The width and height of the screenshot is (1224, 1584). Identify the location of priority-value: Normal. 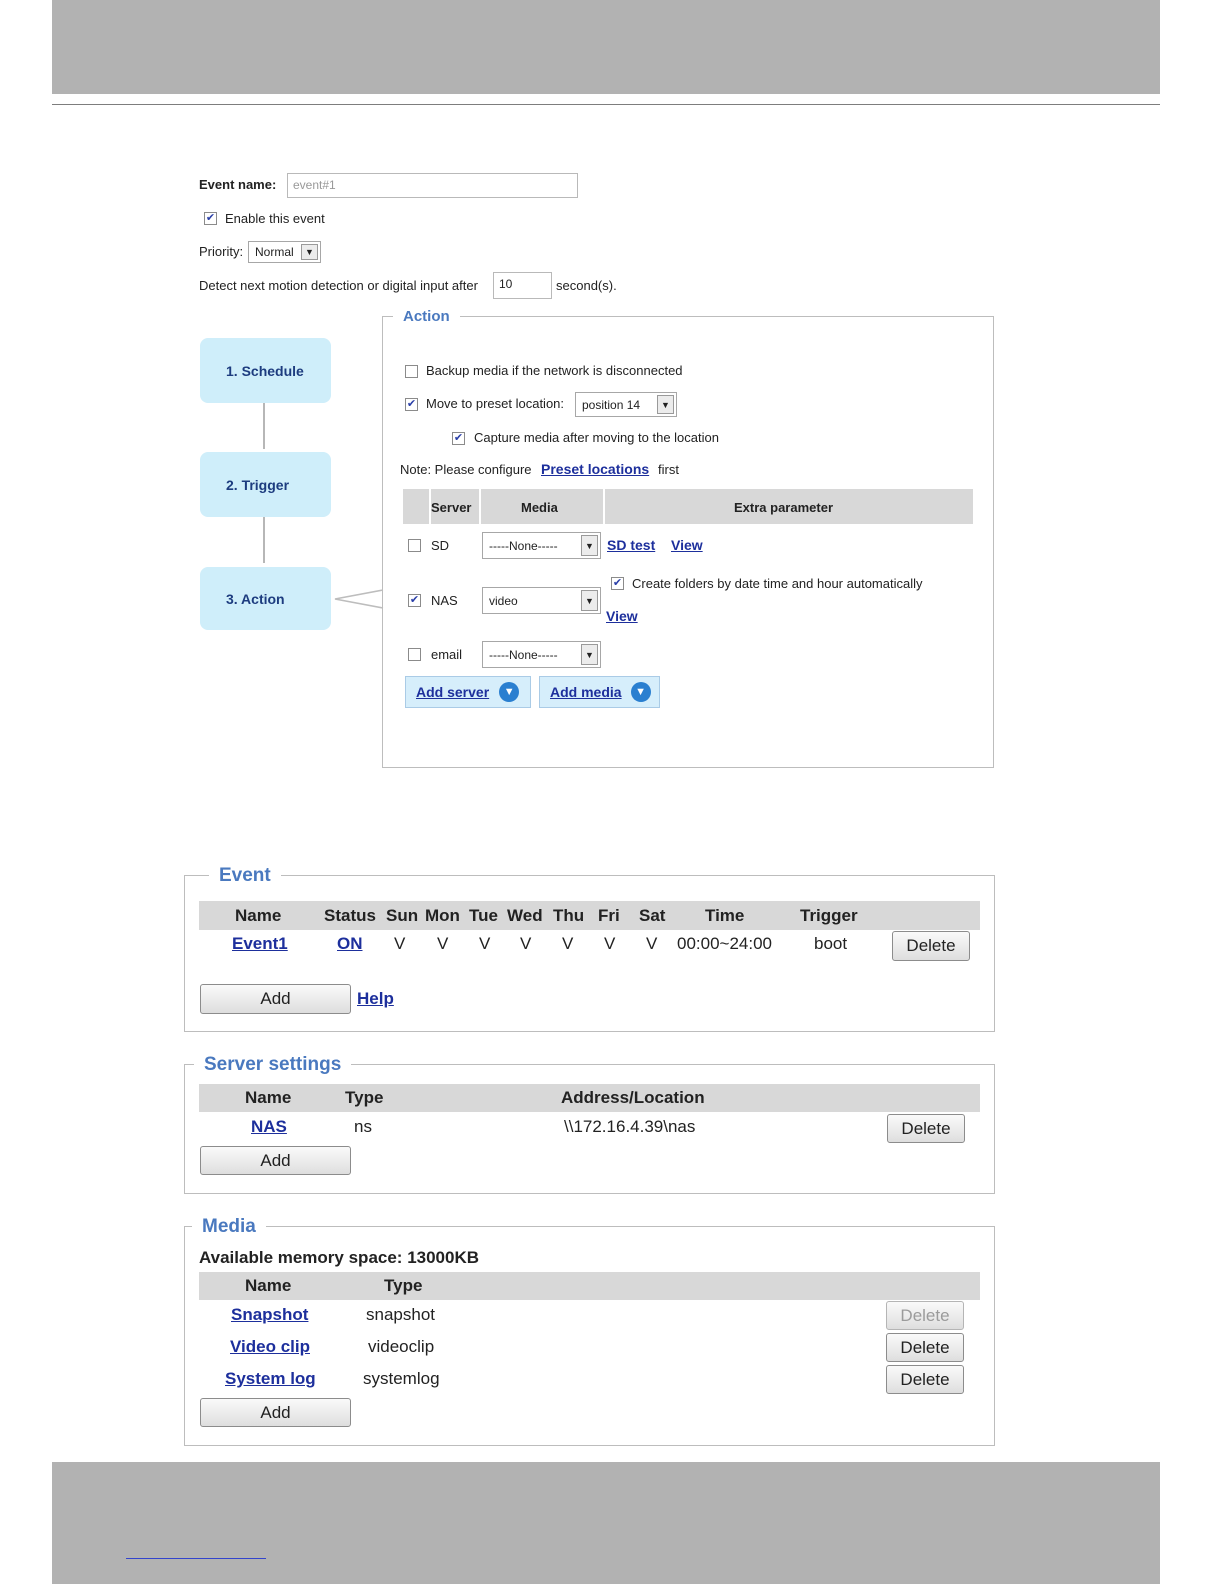
(274, 252).